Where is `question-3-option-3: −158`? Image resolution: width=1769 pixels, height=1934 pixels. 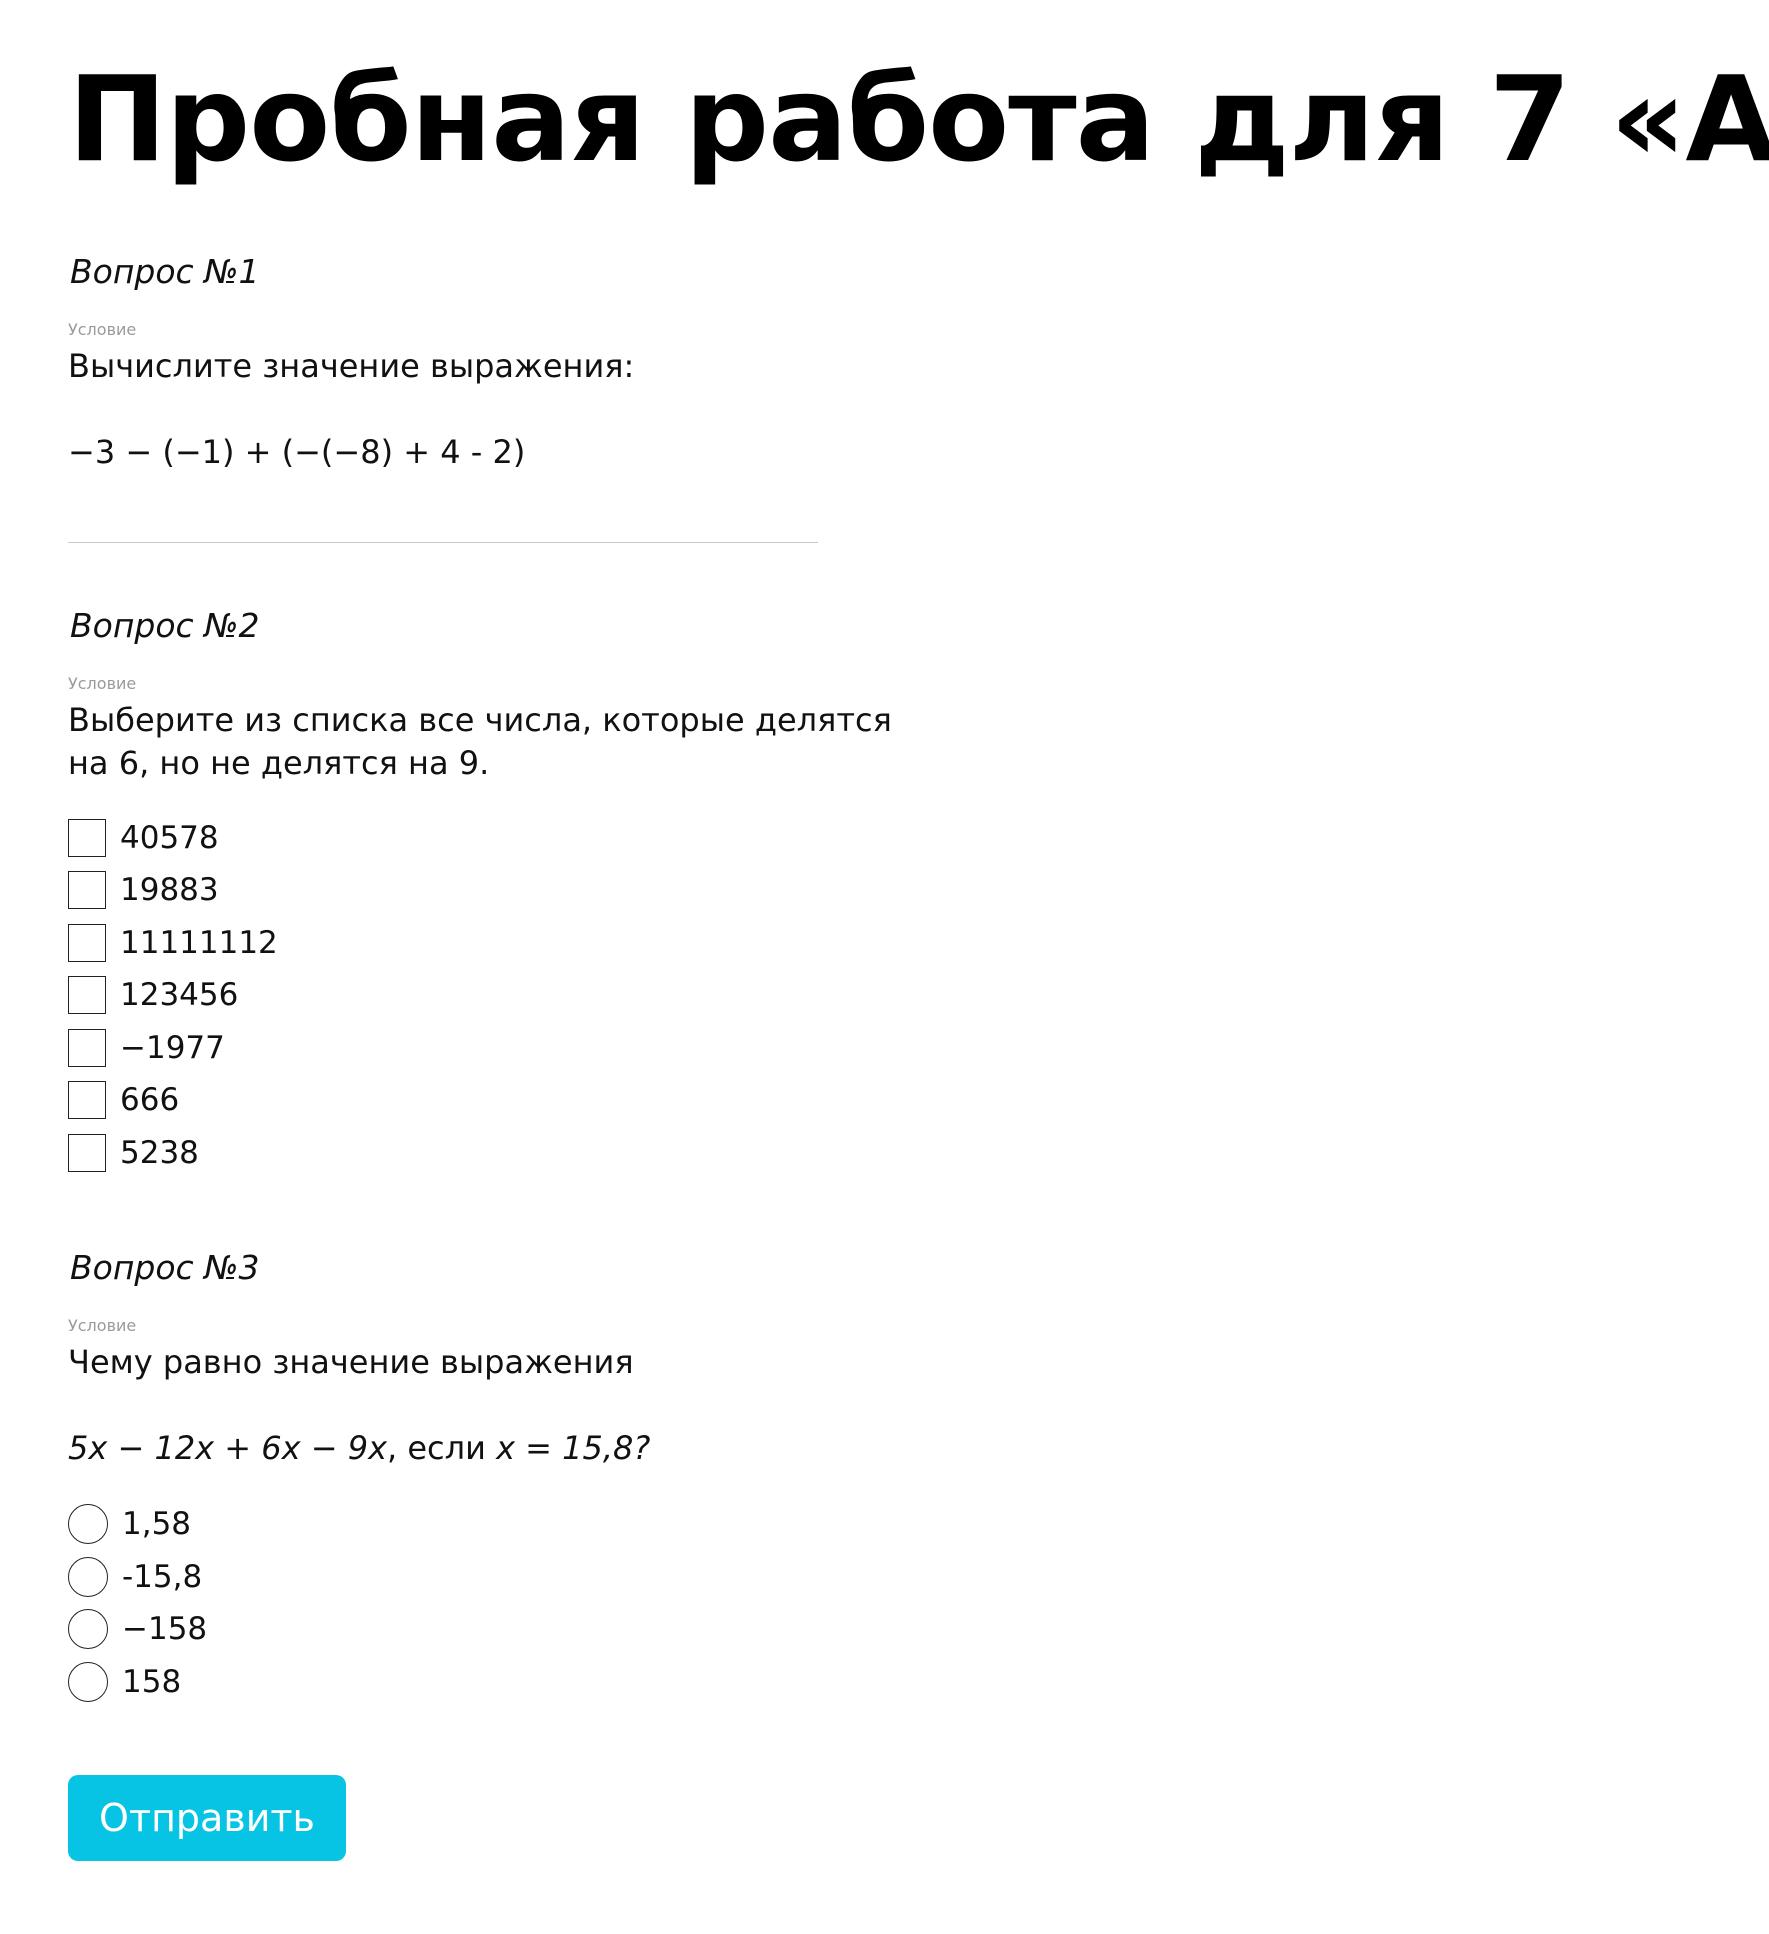
question-3-option-3: −158 is located at coordinates (137, 1629).